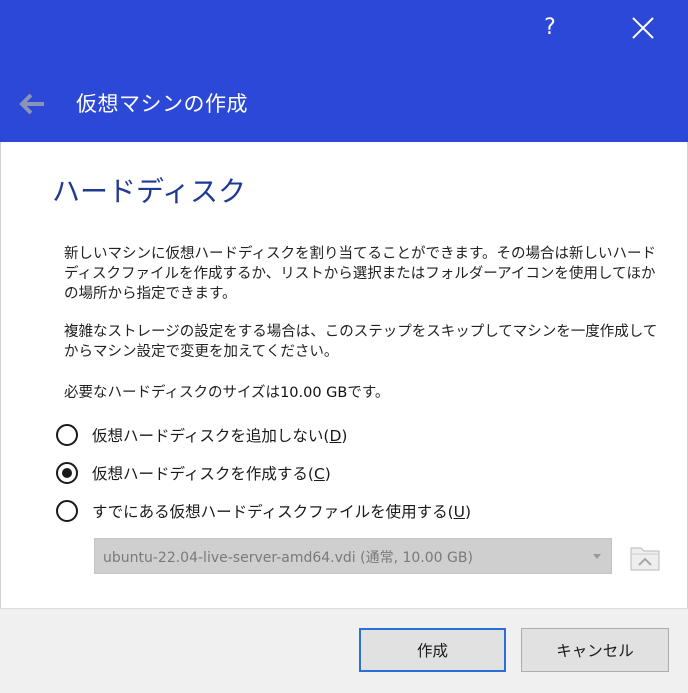  Describe the element at coordinates (282, 512) in the screenshot. I see `radio-label: すでにある仮想ハードディスクファイルを使用する(U)` at that location.